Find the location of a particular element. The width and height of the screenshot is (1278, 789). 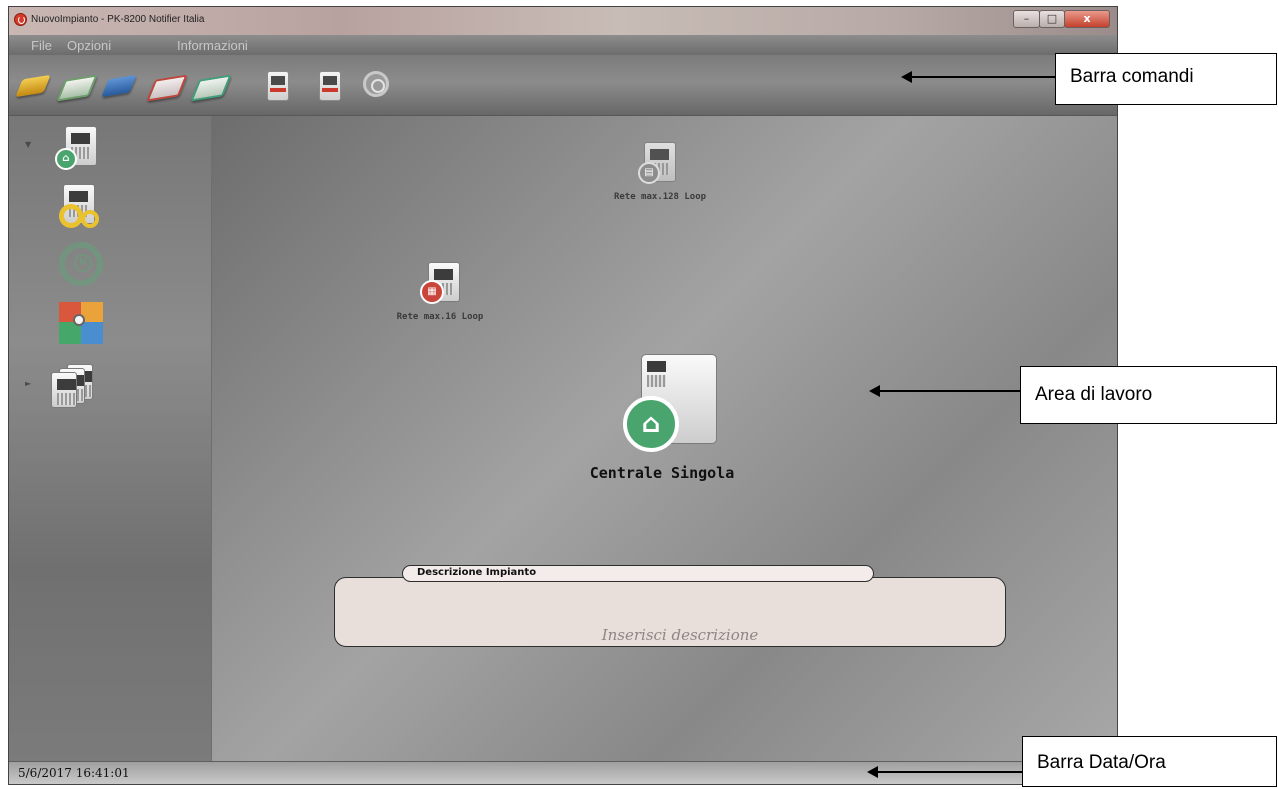

option-centrale-singola: ⌂ Centrale Singola is located at coordinates (662, 416).